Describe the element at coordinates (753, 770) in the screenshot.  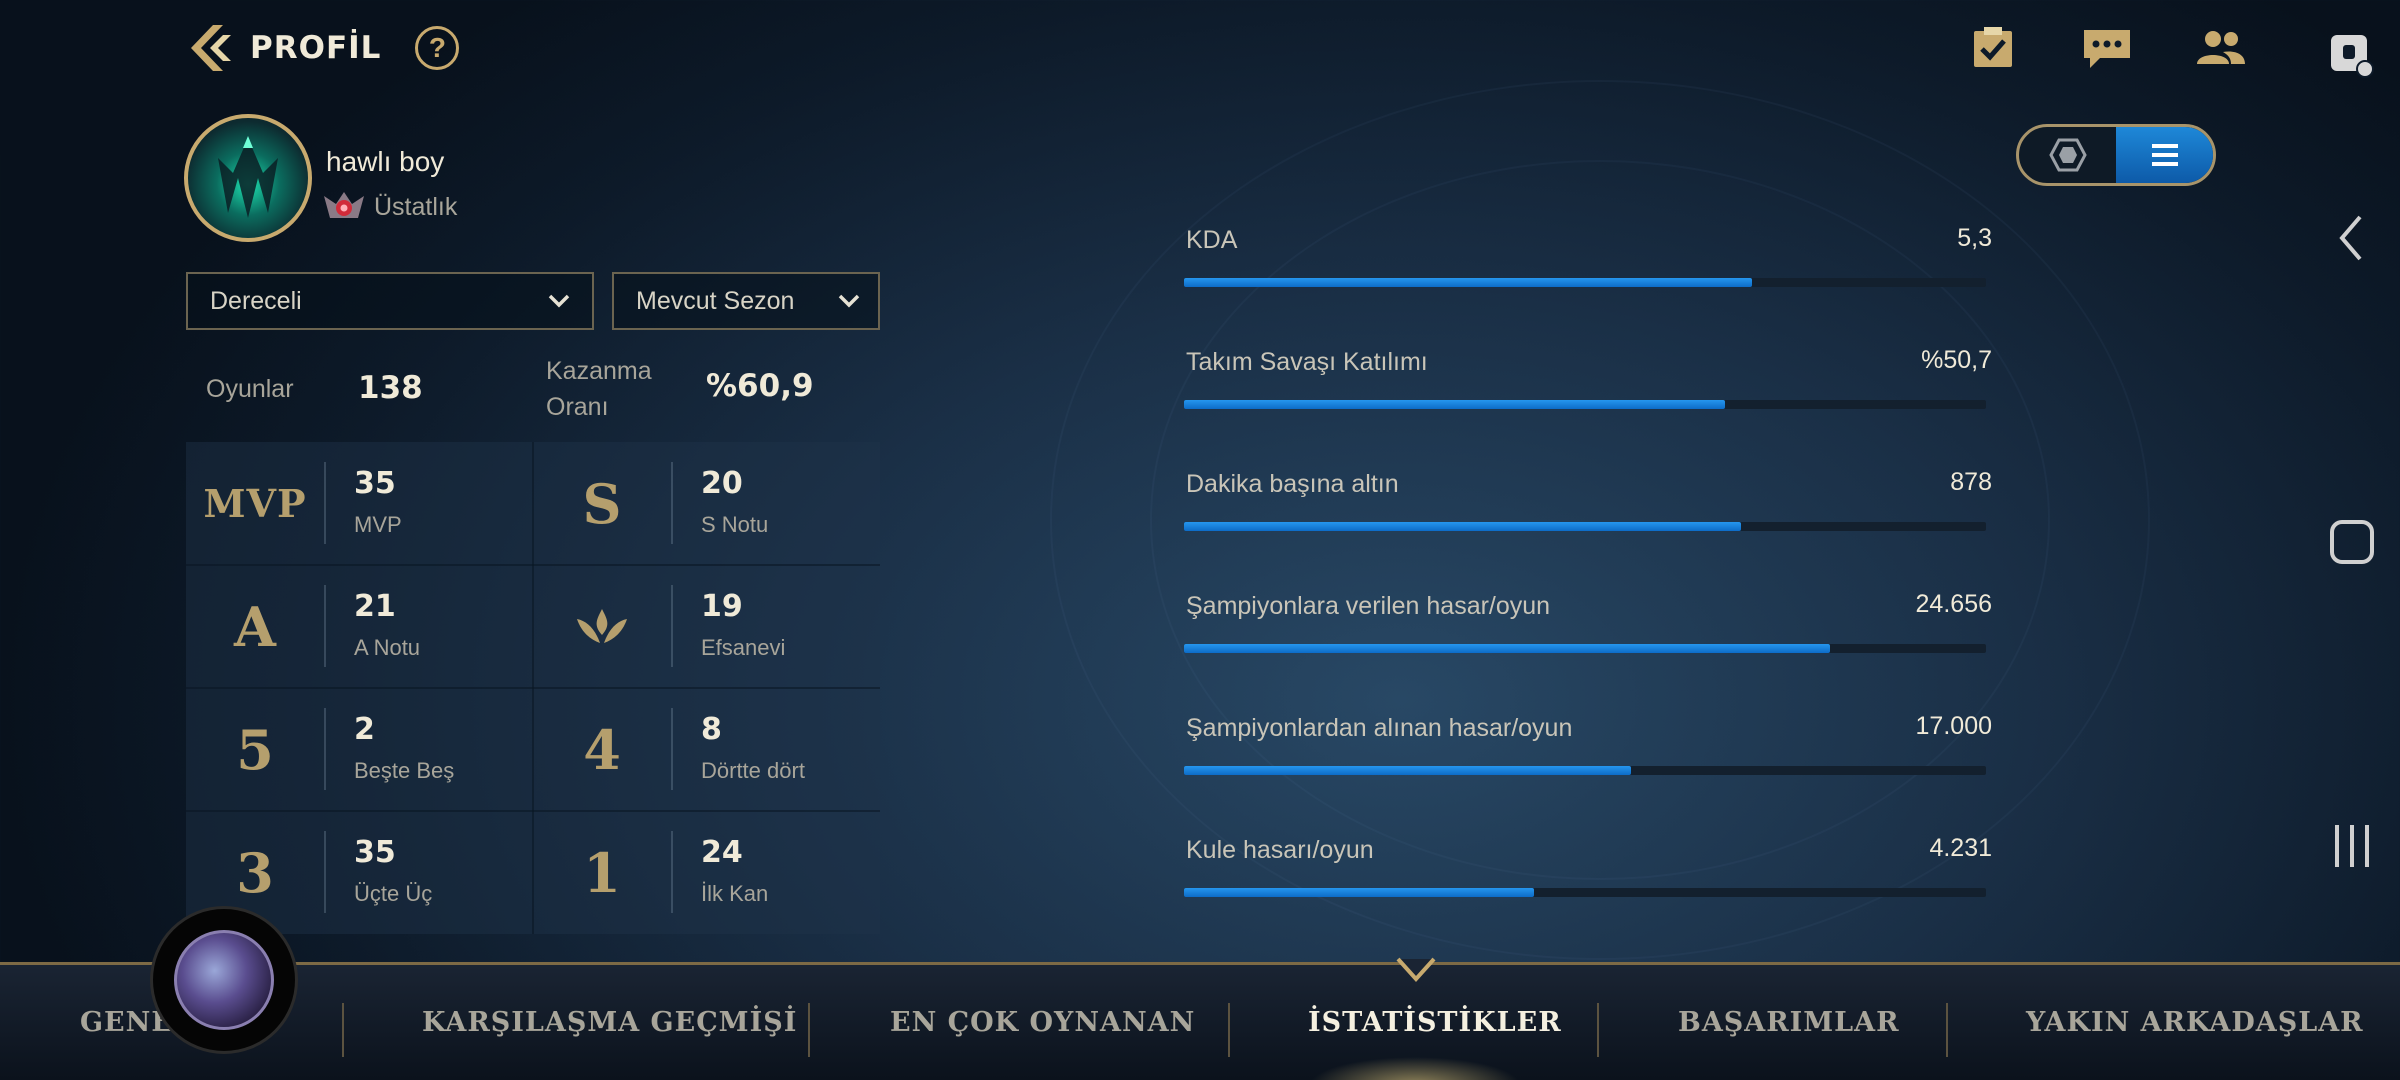
I see `badge-label: Dörtte dört` at that location.